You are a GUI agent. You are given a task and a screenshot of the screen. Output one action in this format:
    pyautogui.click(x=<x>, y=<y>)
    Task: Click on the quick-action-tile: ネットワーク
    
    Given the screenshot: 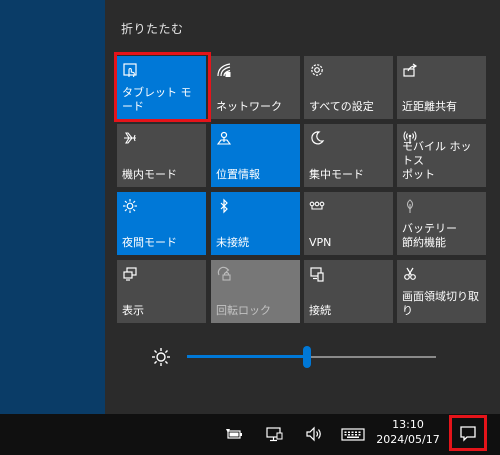 What is the action you would take?
    pyautogui.click(x=255, y=87)
    